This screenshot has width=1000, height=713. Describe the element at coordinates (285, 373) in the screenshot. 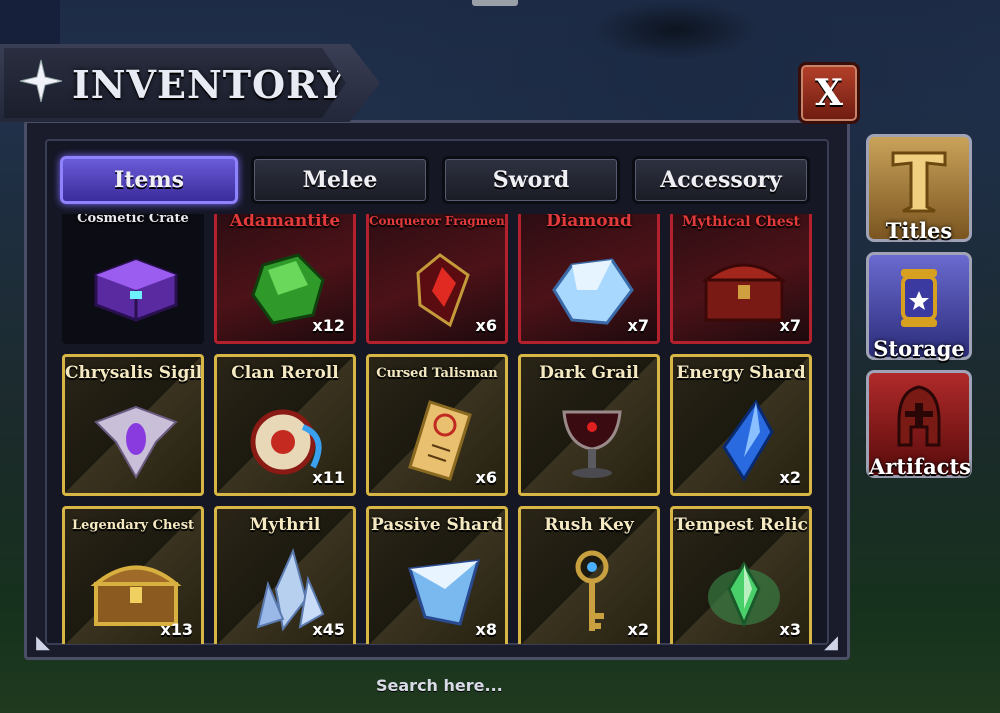

I see `item-name: Clan Reroll` at that location.